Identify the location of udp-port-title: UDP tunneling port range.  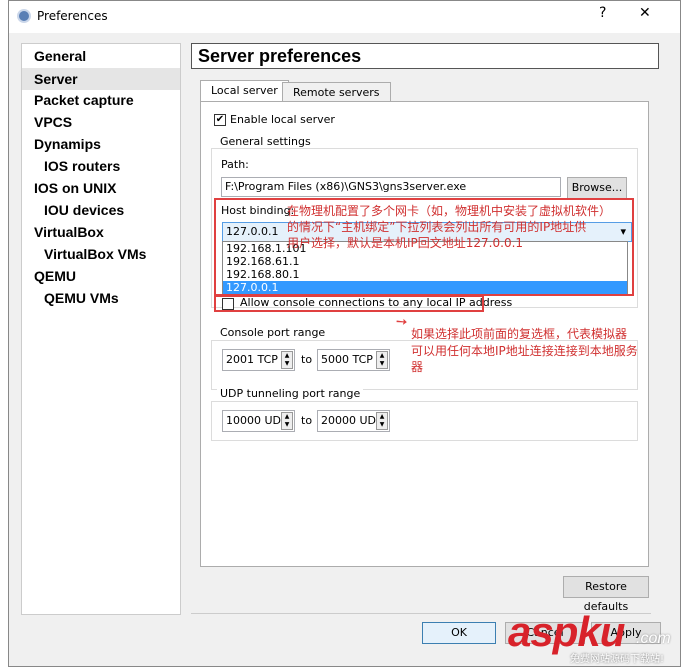
(290, 393).